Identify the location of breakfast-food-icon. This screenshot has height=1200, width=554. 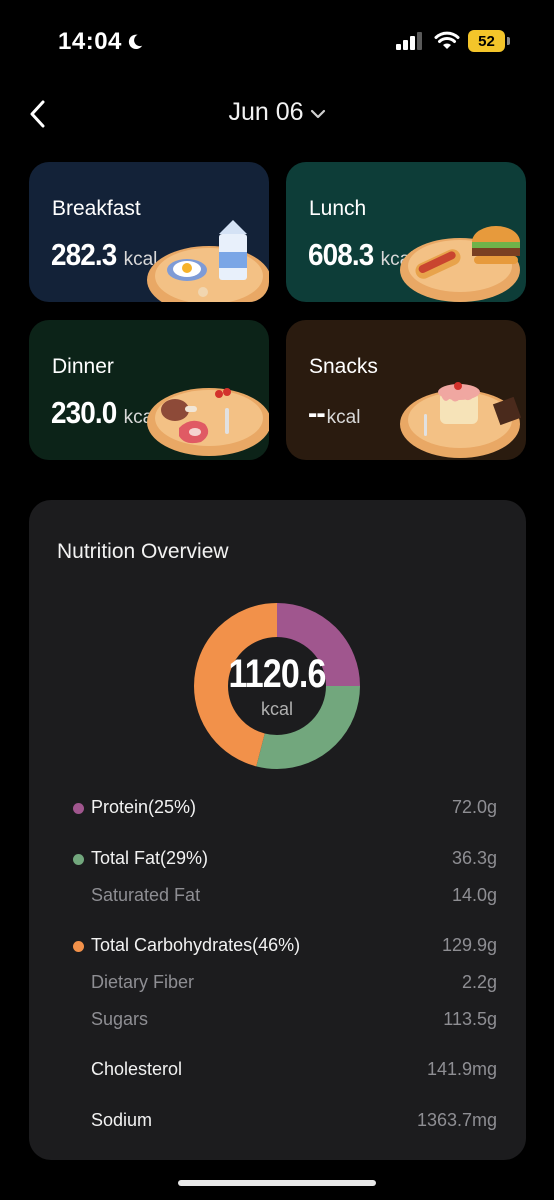
(208, 261).